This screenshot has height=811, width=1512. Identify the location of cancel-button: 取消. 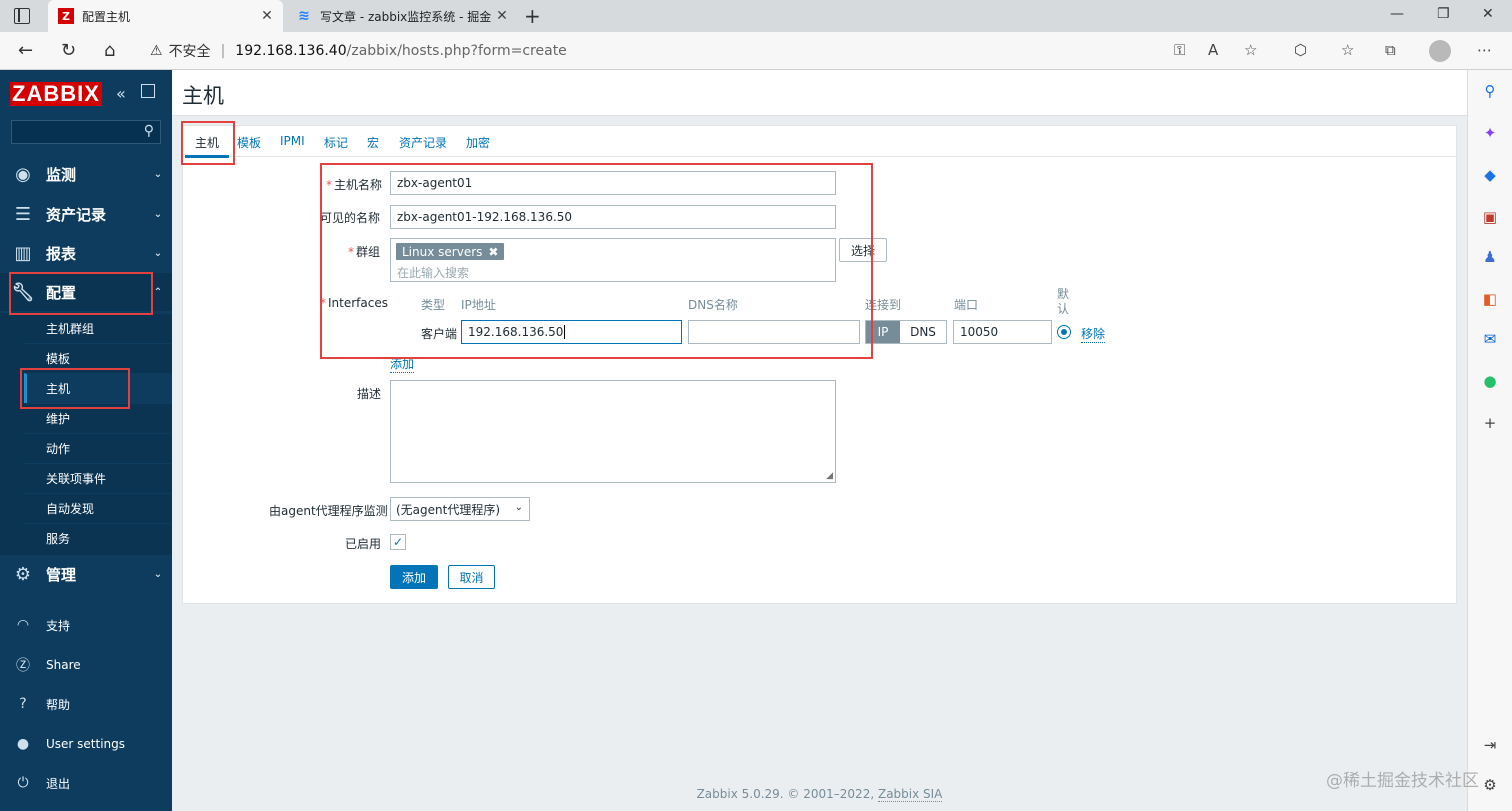
(471, 577).